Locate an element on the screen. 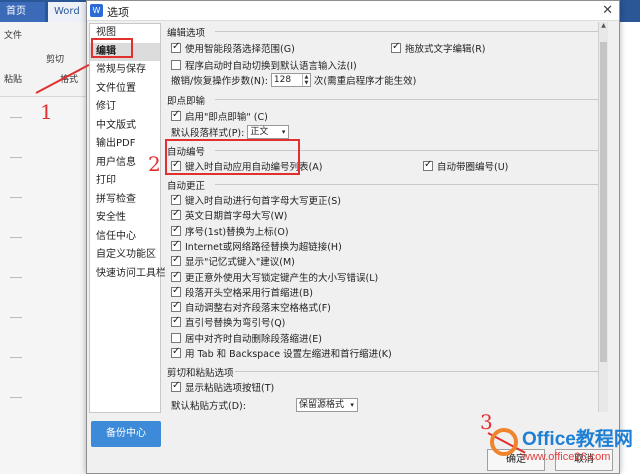 This screenshot has height=474, width=640. sidebar-item-quick-access: 快速访问工具栏 is located at coordinates (128, 274).